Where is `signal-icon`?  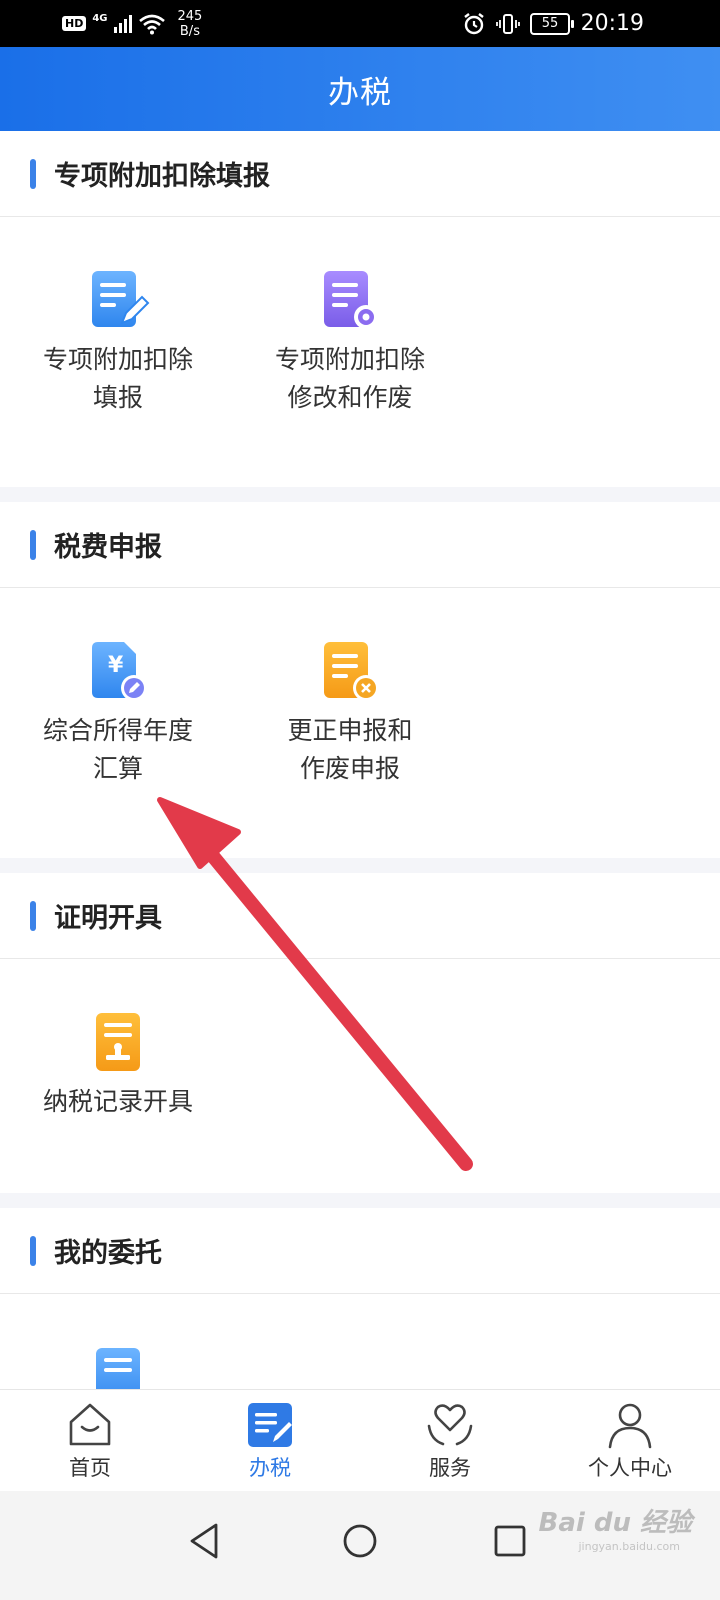 signal-icon is located at coordinates (122, 23).